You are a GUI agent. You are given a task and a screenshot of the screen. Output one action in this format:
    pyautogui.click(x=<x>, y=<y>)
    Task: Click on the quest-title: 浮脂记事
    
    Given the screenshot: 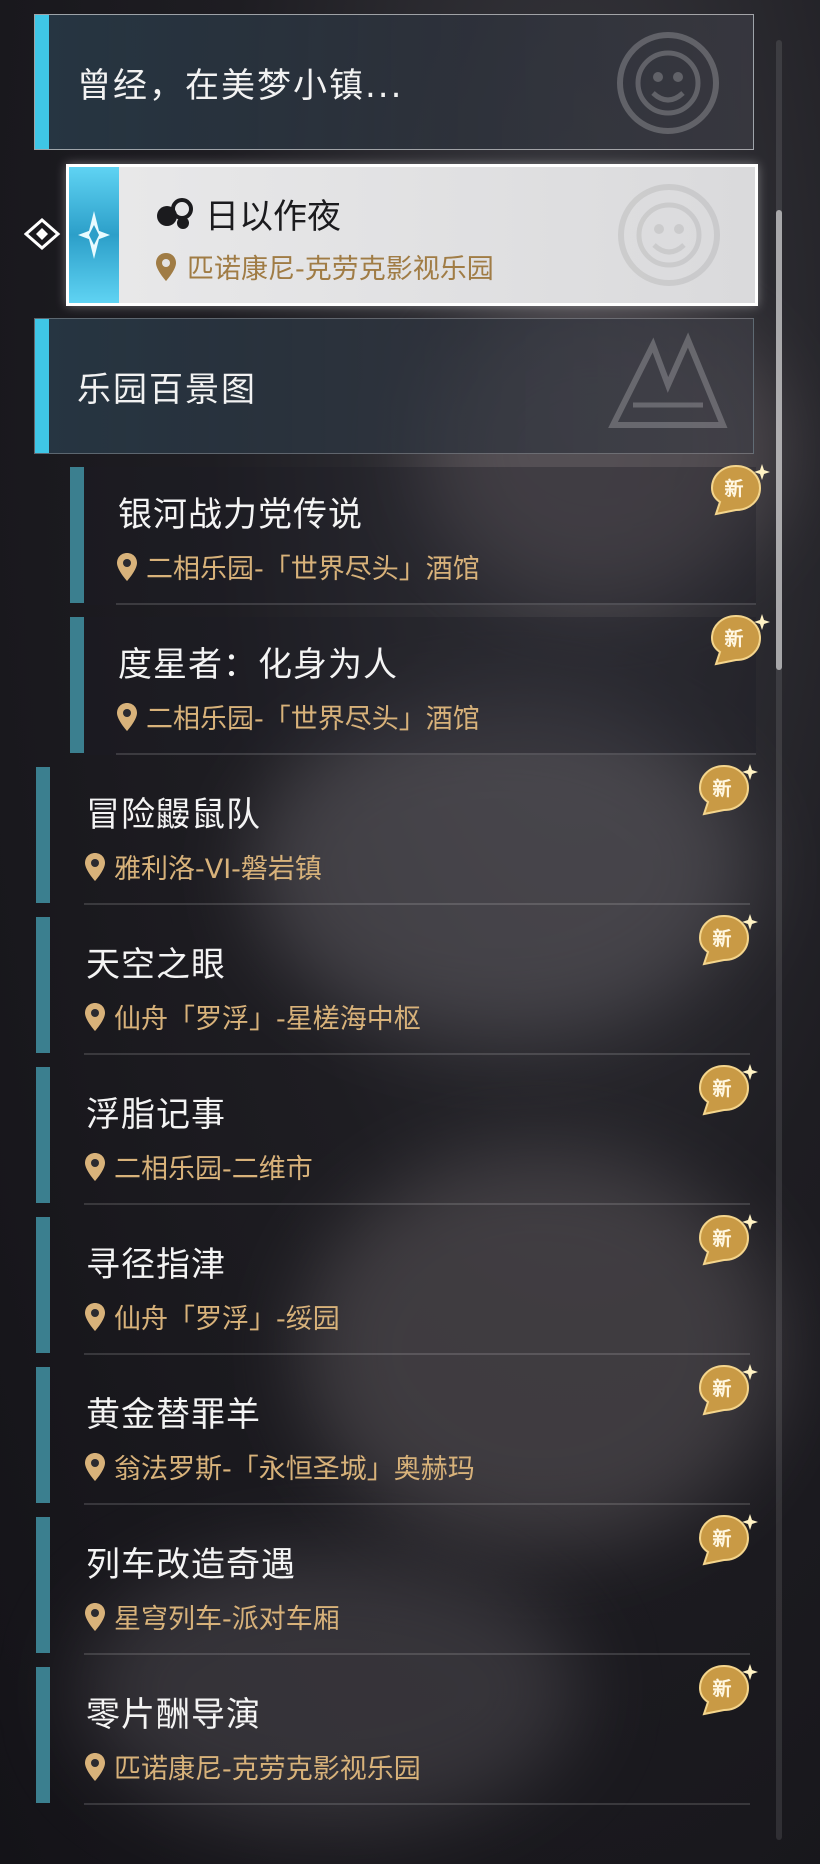 What is the action you would take?
    pyautogui.click(x=156, y=1115)
    